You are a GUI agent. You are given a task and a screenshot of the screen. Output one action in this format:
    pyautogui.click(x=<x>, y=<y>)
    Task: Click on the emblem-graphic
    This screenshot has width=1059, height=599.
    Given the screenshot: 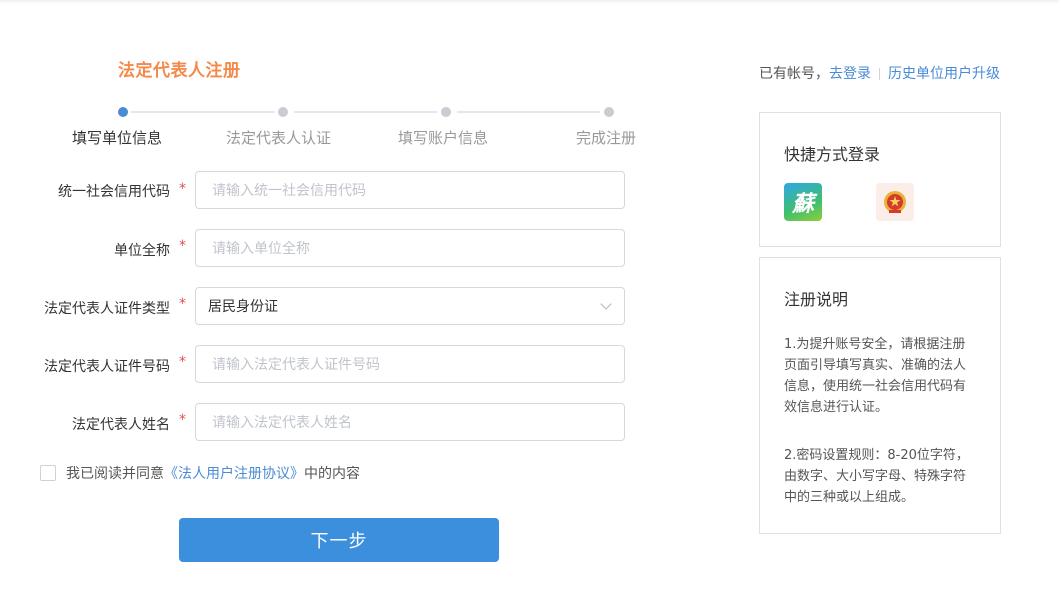 What is the action you would take?
    pyautogui.click(x=895, y=202)
    